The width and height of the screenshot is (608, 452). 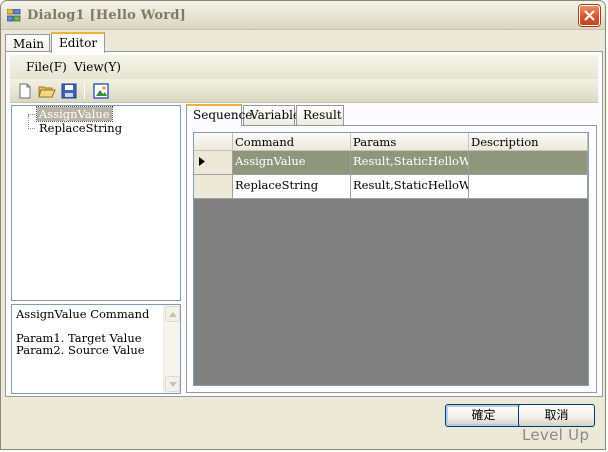 I want to click on column-header-params: Params, so click(x=410, y=142).